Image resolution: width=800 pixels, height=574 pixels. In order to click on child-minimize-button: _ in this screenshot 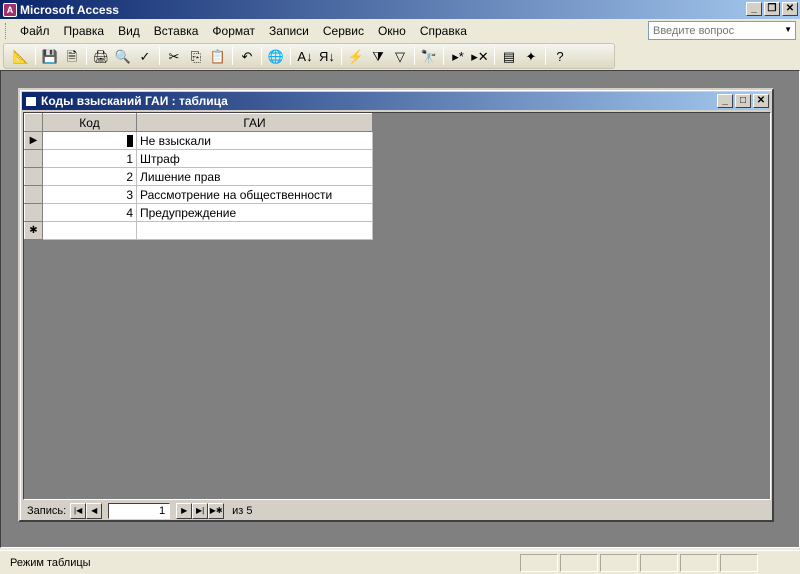, I will do `click(725, 101)`.